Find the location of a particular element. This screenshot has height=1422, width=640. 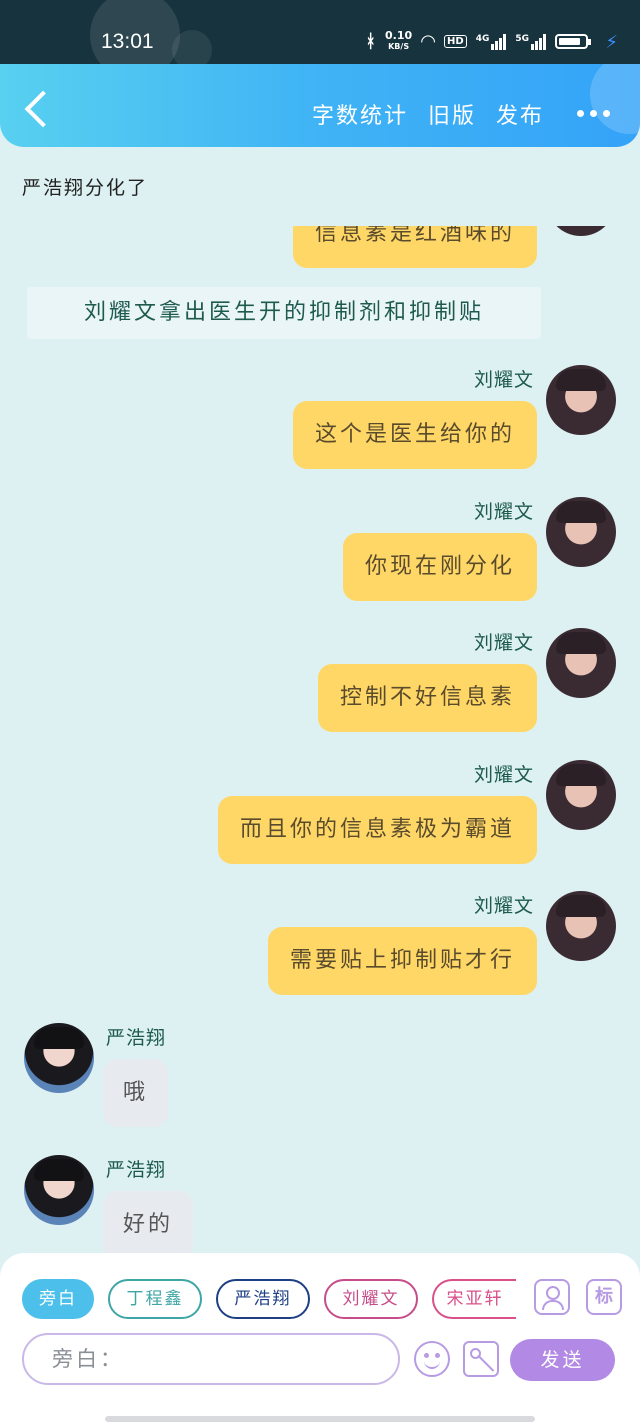

chevron-left-icon is located at coordinates (43, 109).